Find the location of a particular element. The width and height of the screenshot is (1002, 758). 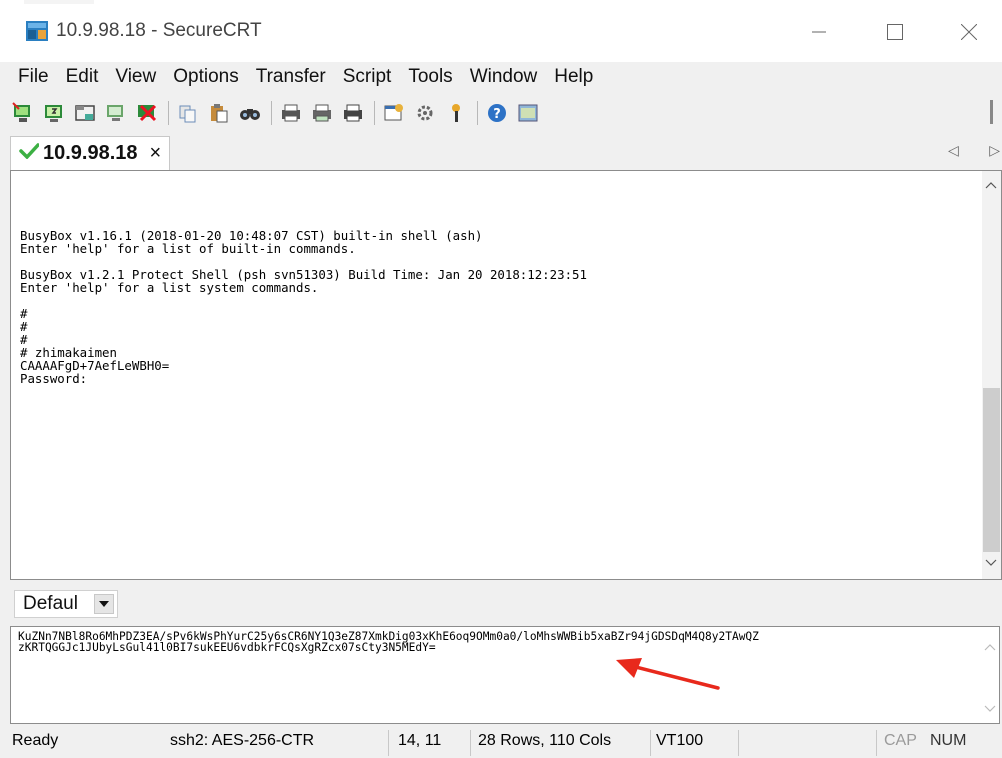

dropdown-value: Defaul is located at coordinates (50, 603).